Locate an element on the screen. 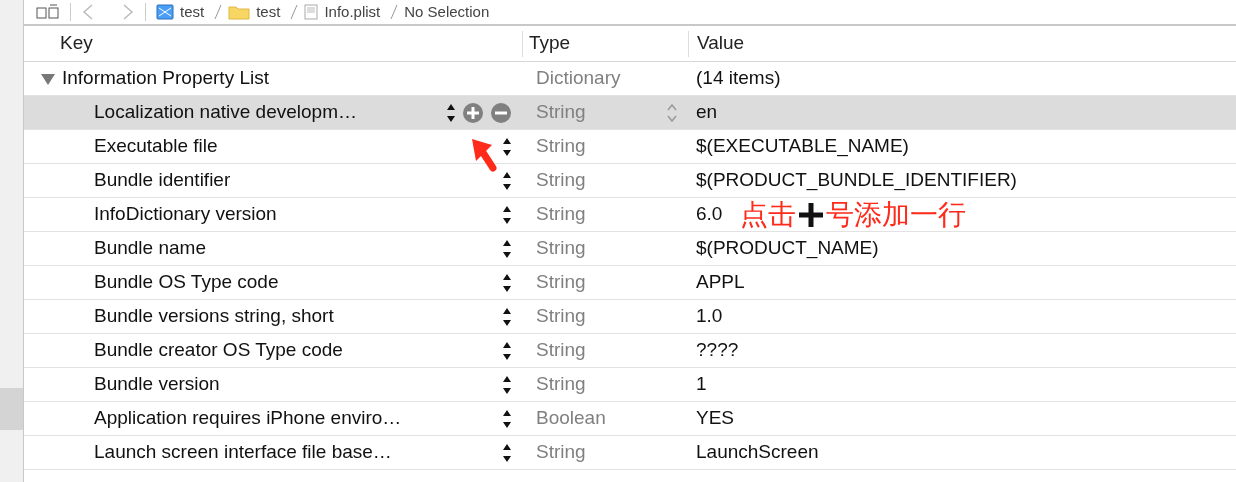  annotation-text: 号添加一行 is located at coordinates (896, 214).